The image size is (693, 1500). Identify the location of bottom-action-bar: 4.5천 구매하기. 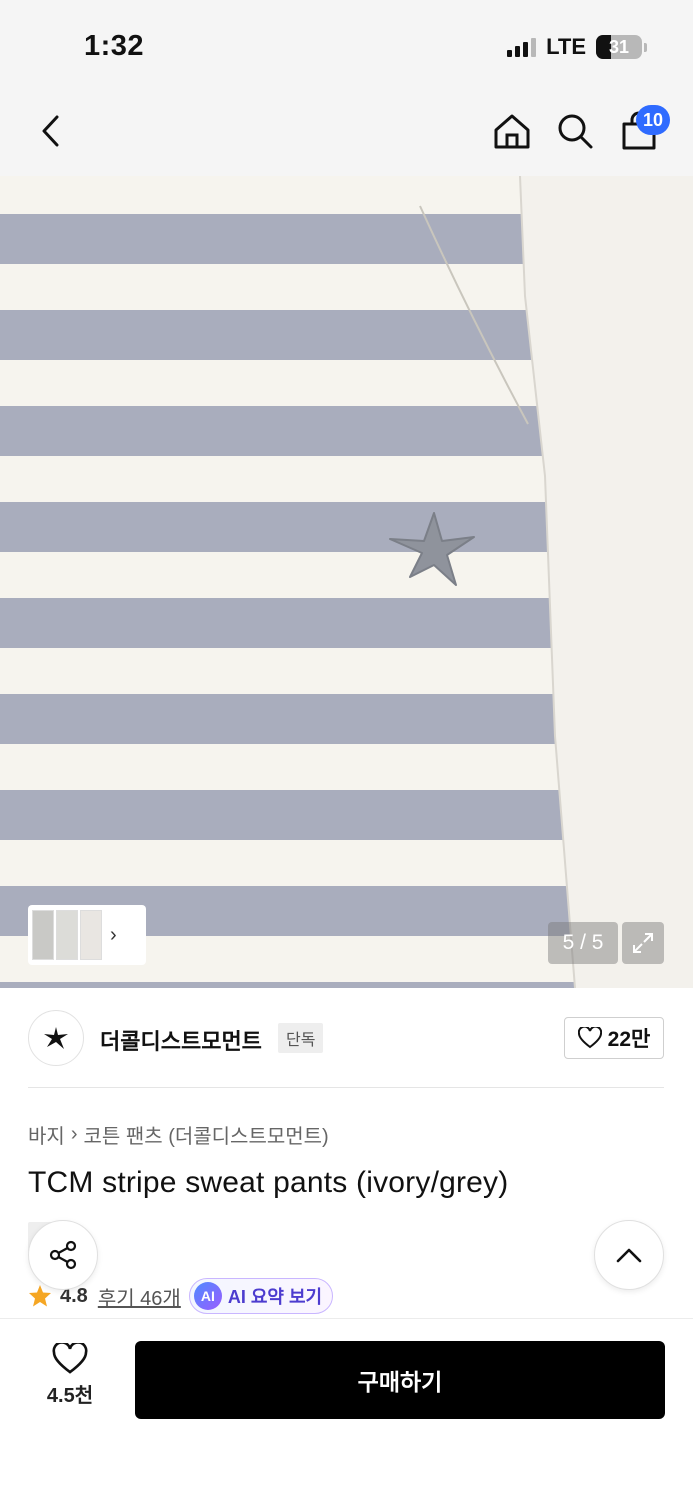
(346, 1409).